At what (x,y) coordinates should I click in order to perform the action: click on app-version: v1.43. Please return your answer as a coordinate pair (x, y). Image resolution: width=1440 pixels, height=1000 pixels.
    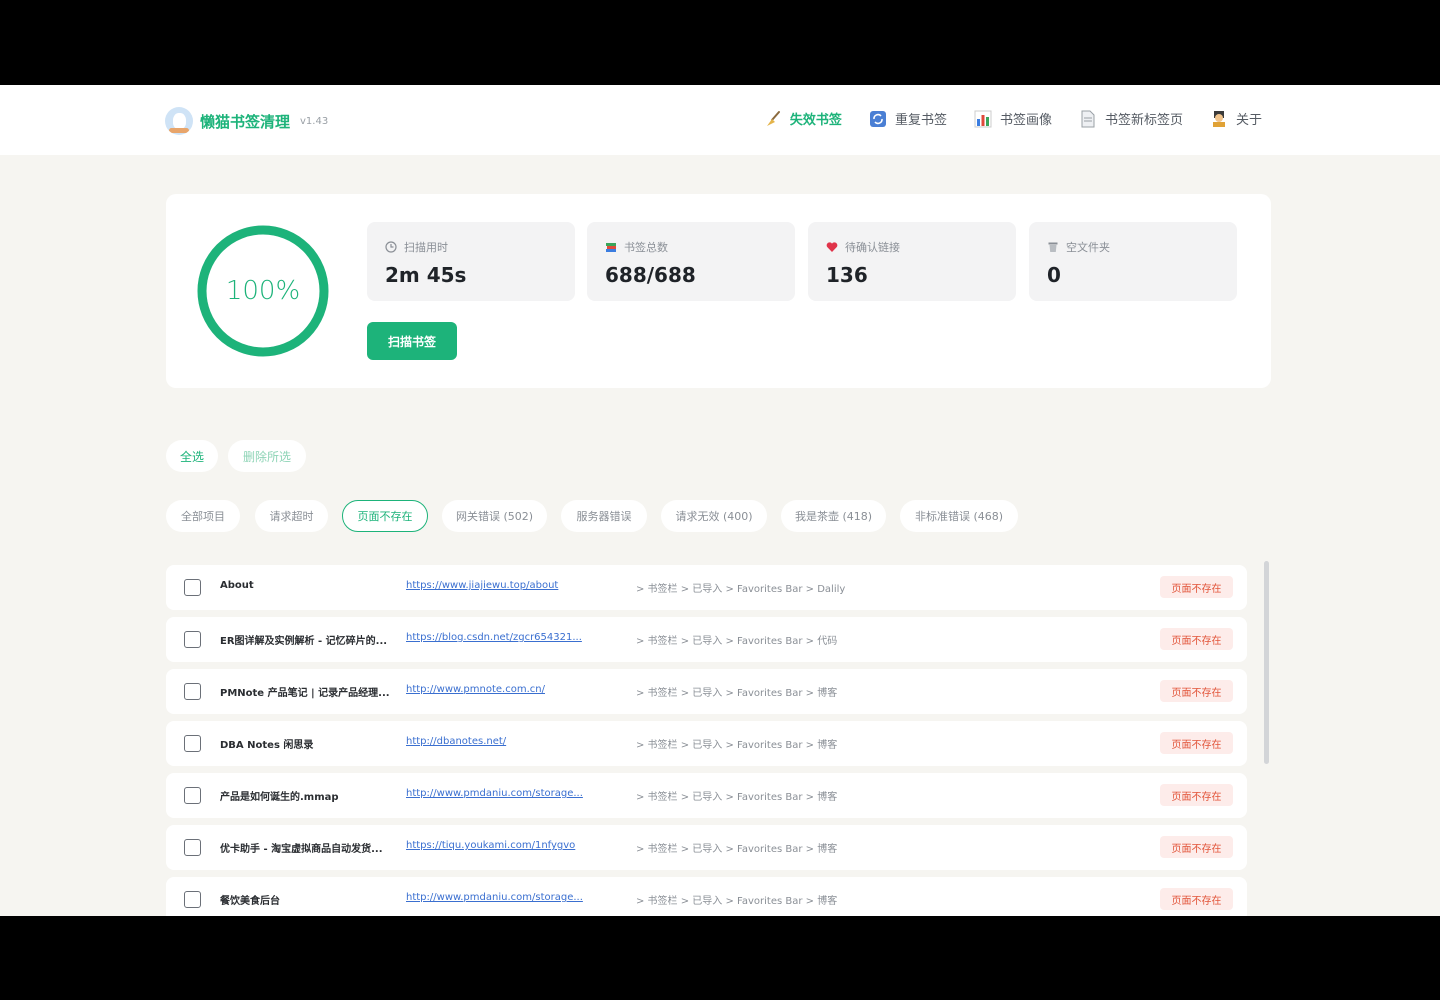
    Looking at the image, I should click on (314, 121).